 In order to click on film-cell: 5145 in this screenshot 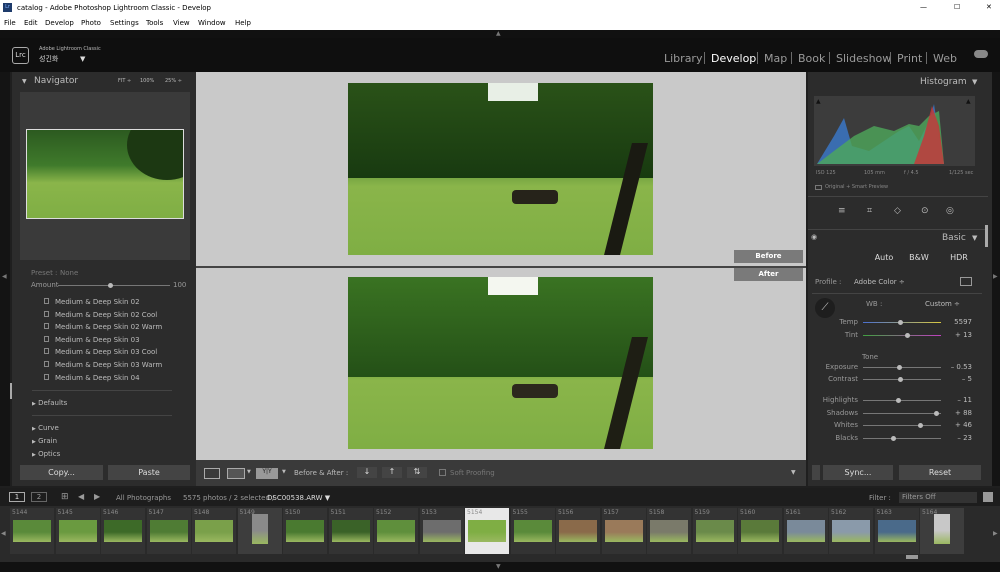, I will do `click(77, 531)`.